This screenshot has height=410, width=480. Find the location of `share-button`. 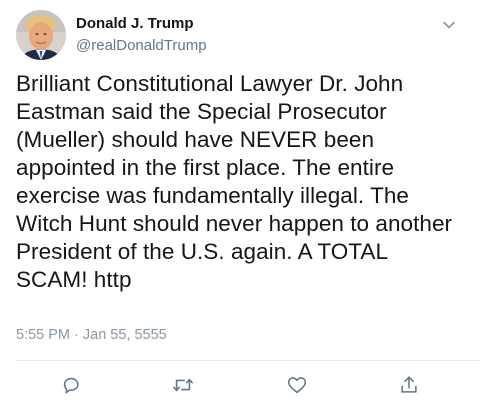

share-button is located at coordinates (409, 385).